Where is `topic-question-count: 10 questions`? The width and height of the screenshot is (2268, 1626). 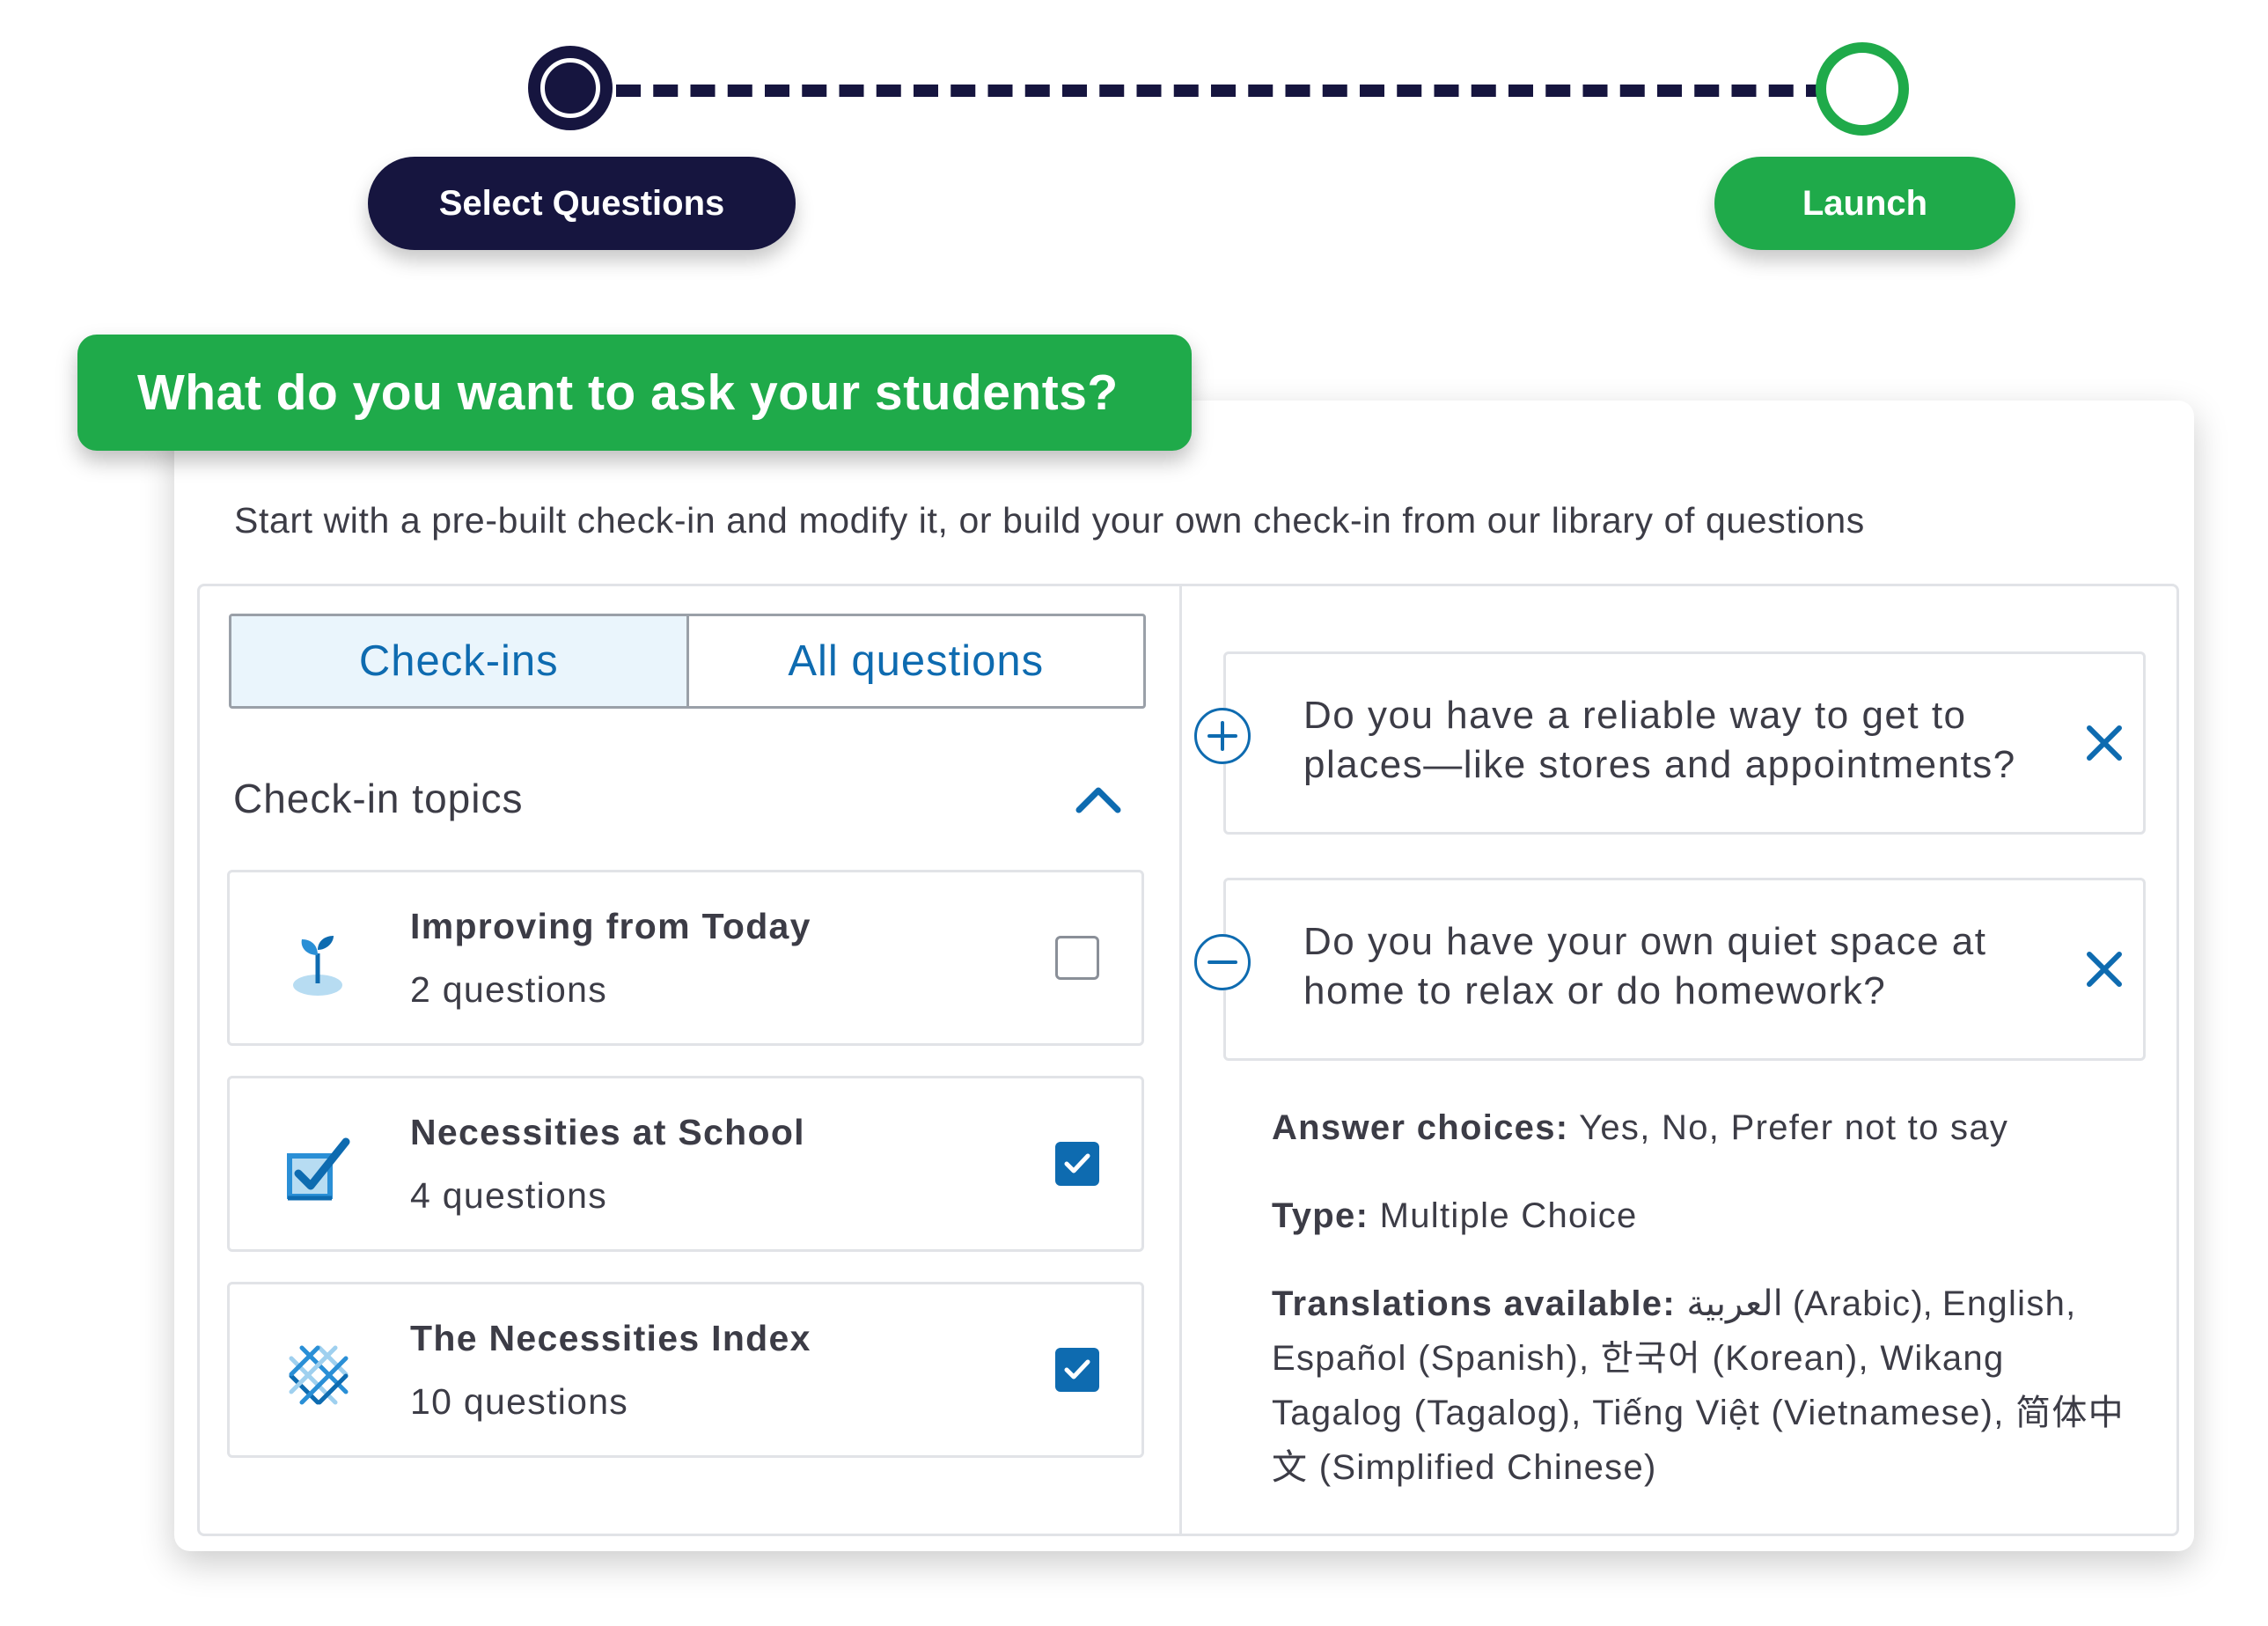
topic-question-count: 10 questions is located at coordinates (520, 1401).